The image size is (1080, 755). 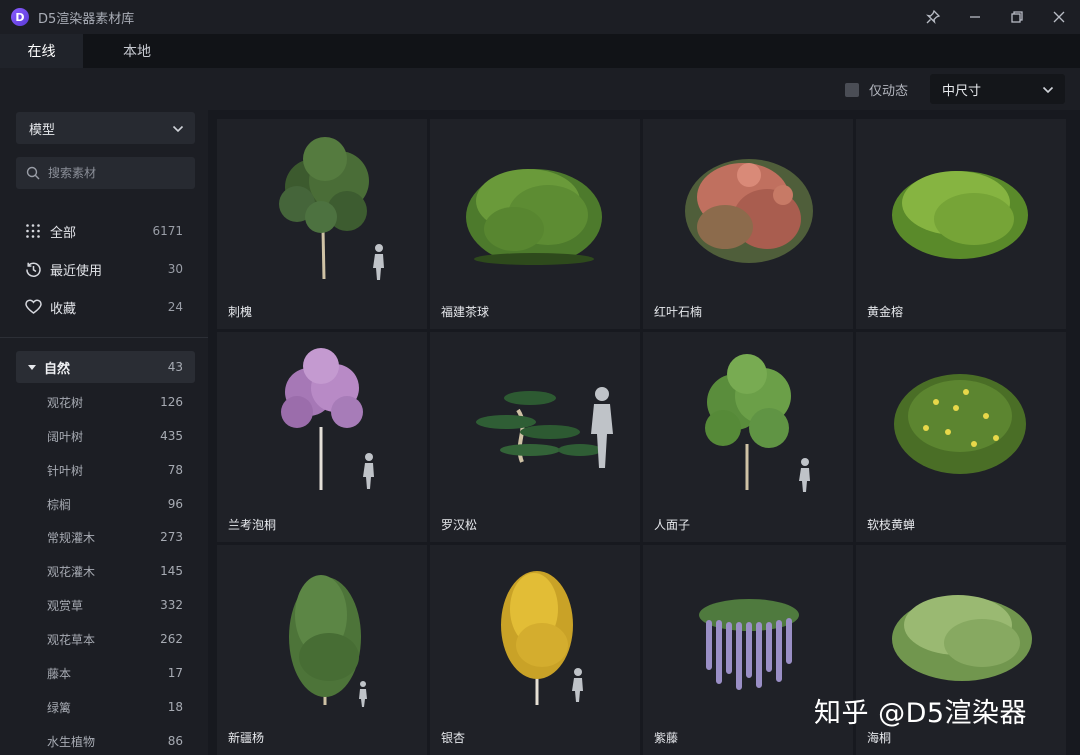 I want to click on close-icon, so click(x=1059, y=17).